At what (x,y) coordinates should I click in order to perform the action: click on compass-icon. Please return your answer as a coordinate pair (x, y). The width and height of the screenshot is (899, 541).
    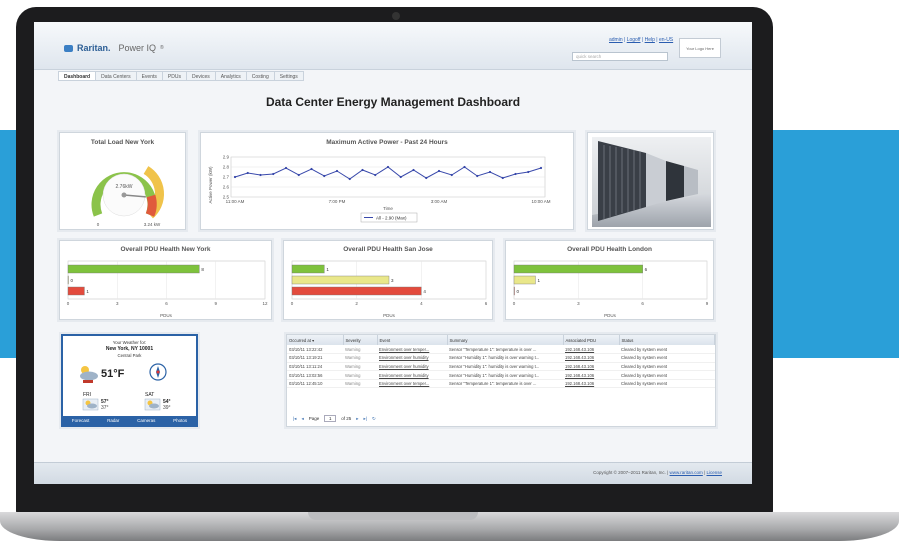
    Looking at the image, I should click on (158, 372).